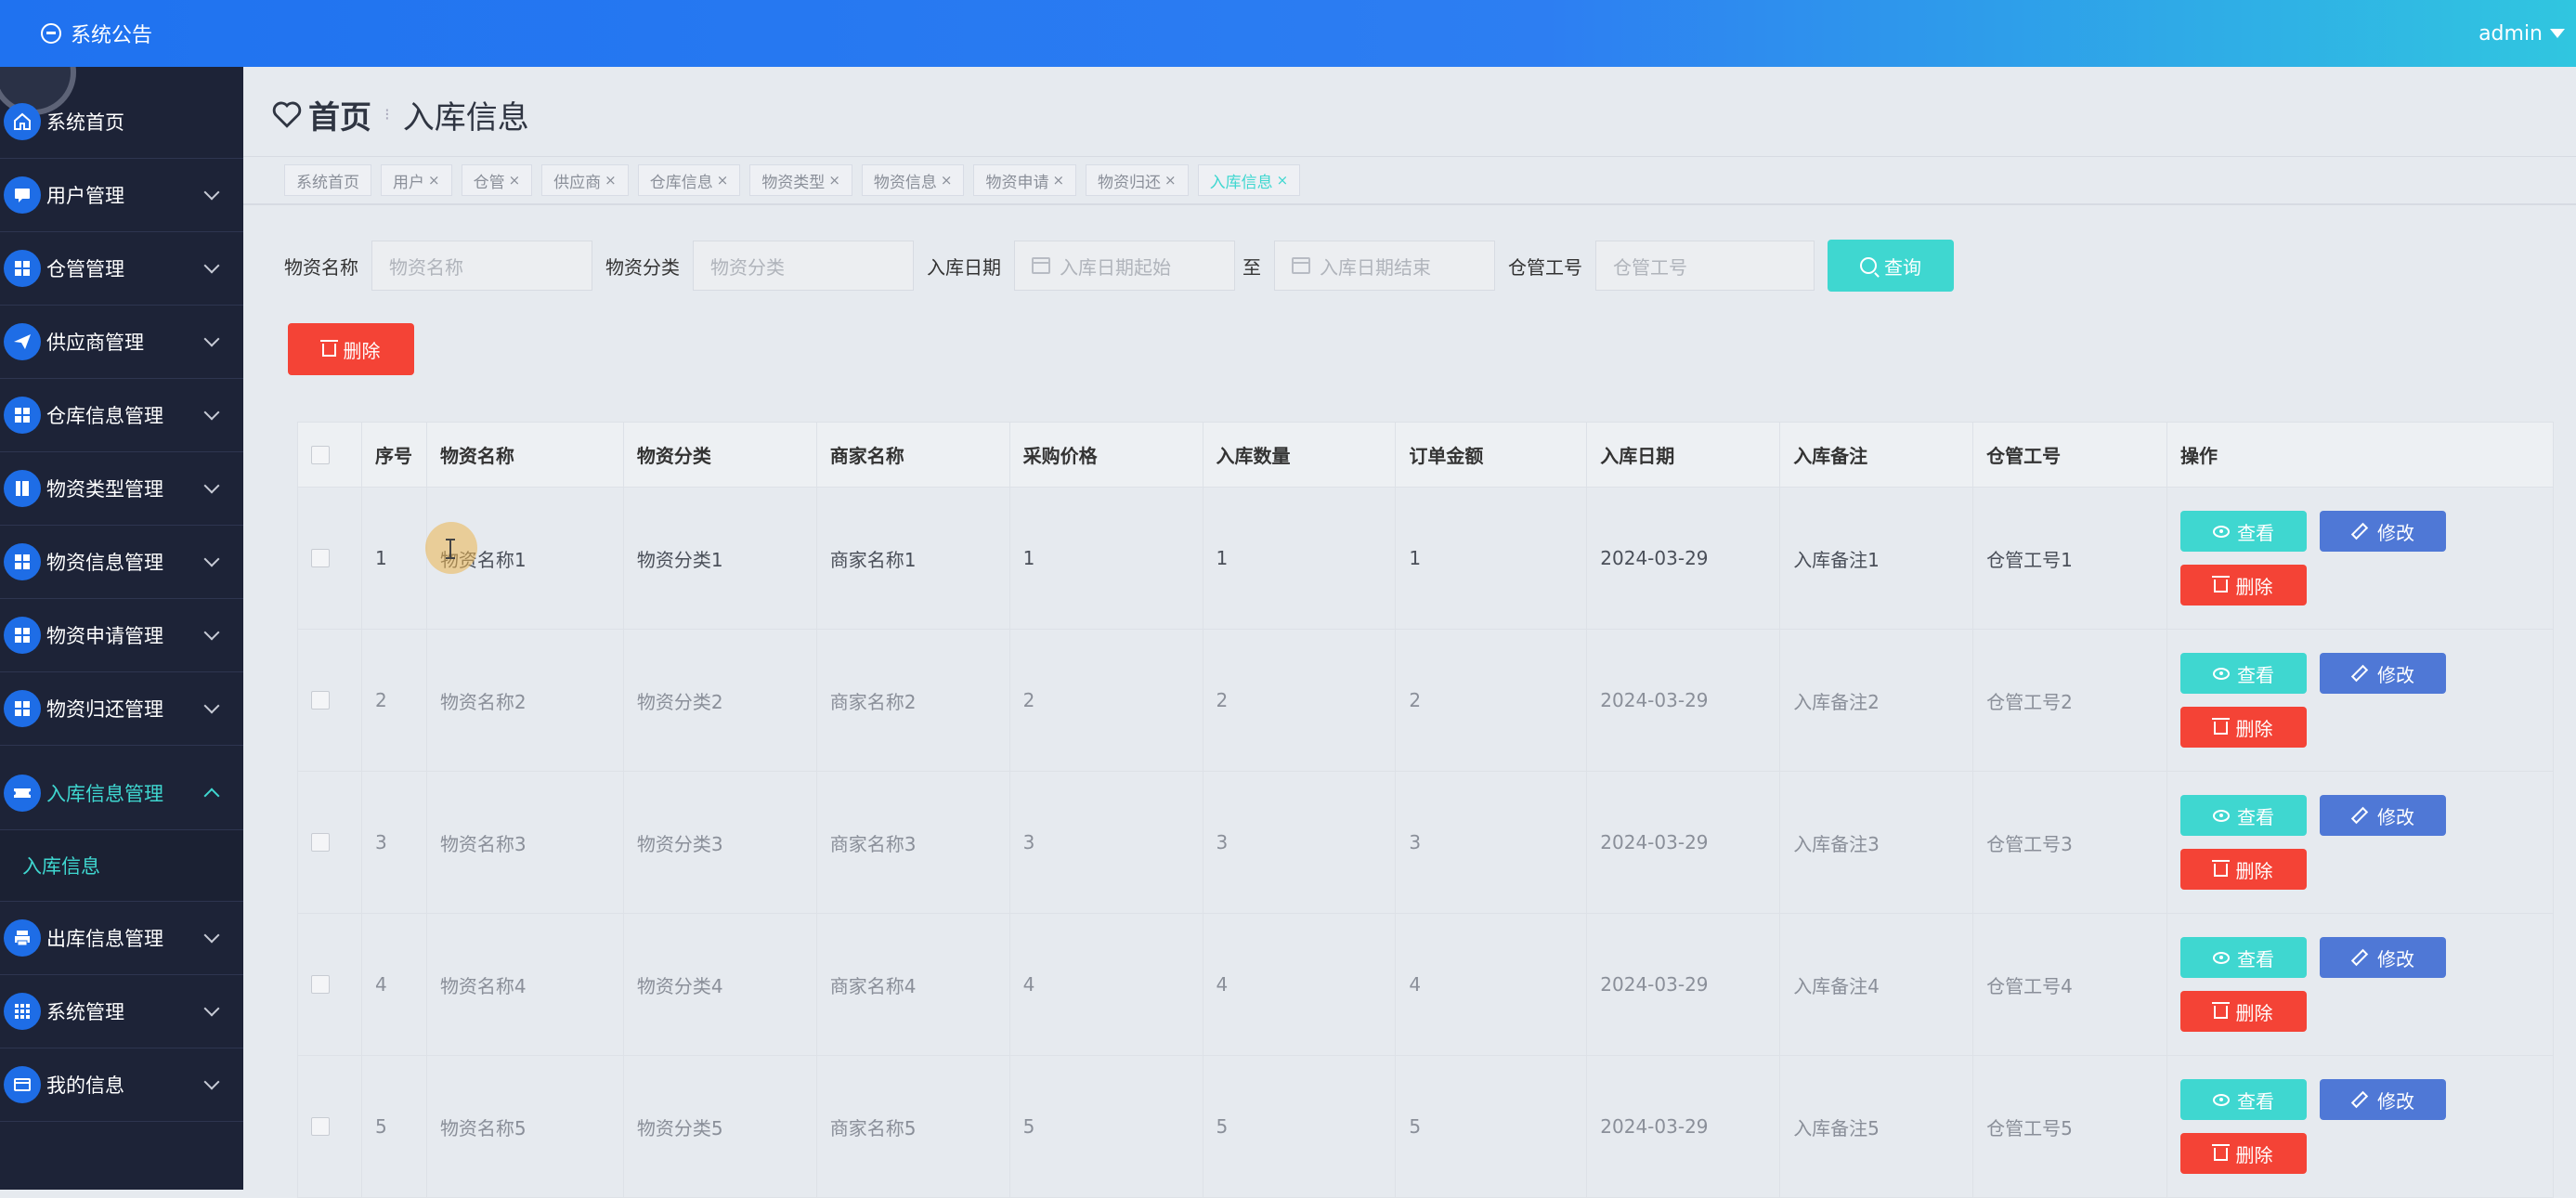  Describe the element at coordinates (211, 412) in the screenshot. I see `chevron-down-icon` at that location.